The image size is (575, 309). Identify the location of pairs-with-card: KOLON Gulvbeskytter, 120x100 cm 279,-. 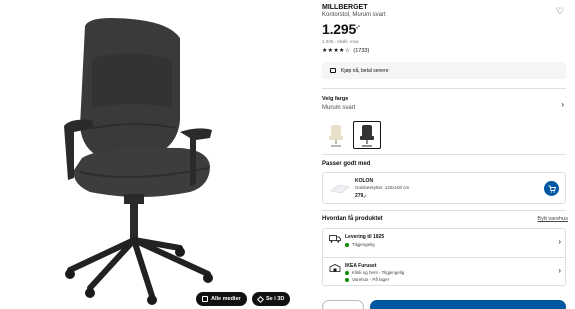
(444, 188).